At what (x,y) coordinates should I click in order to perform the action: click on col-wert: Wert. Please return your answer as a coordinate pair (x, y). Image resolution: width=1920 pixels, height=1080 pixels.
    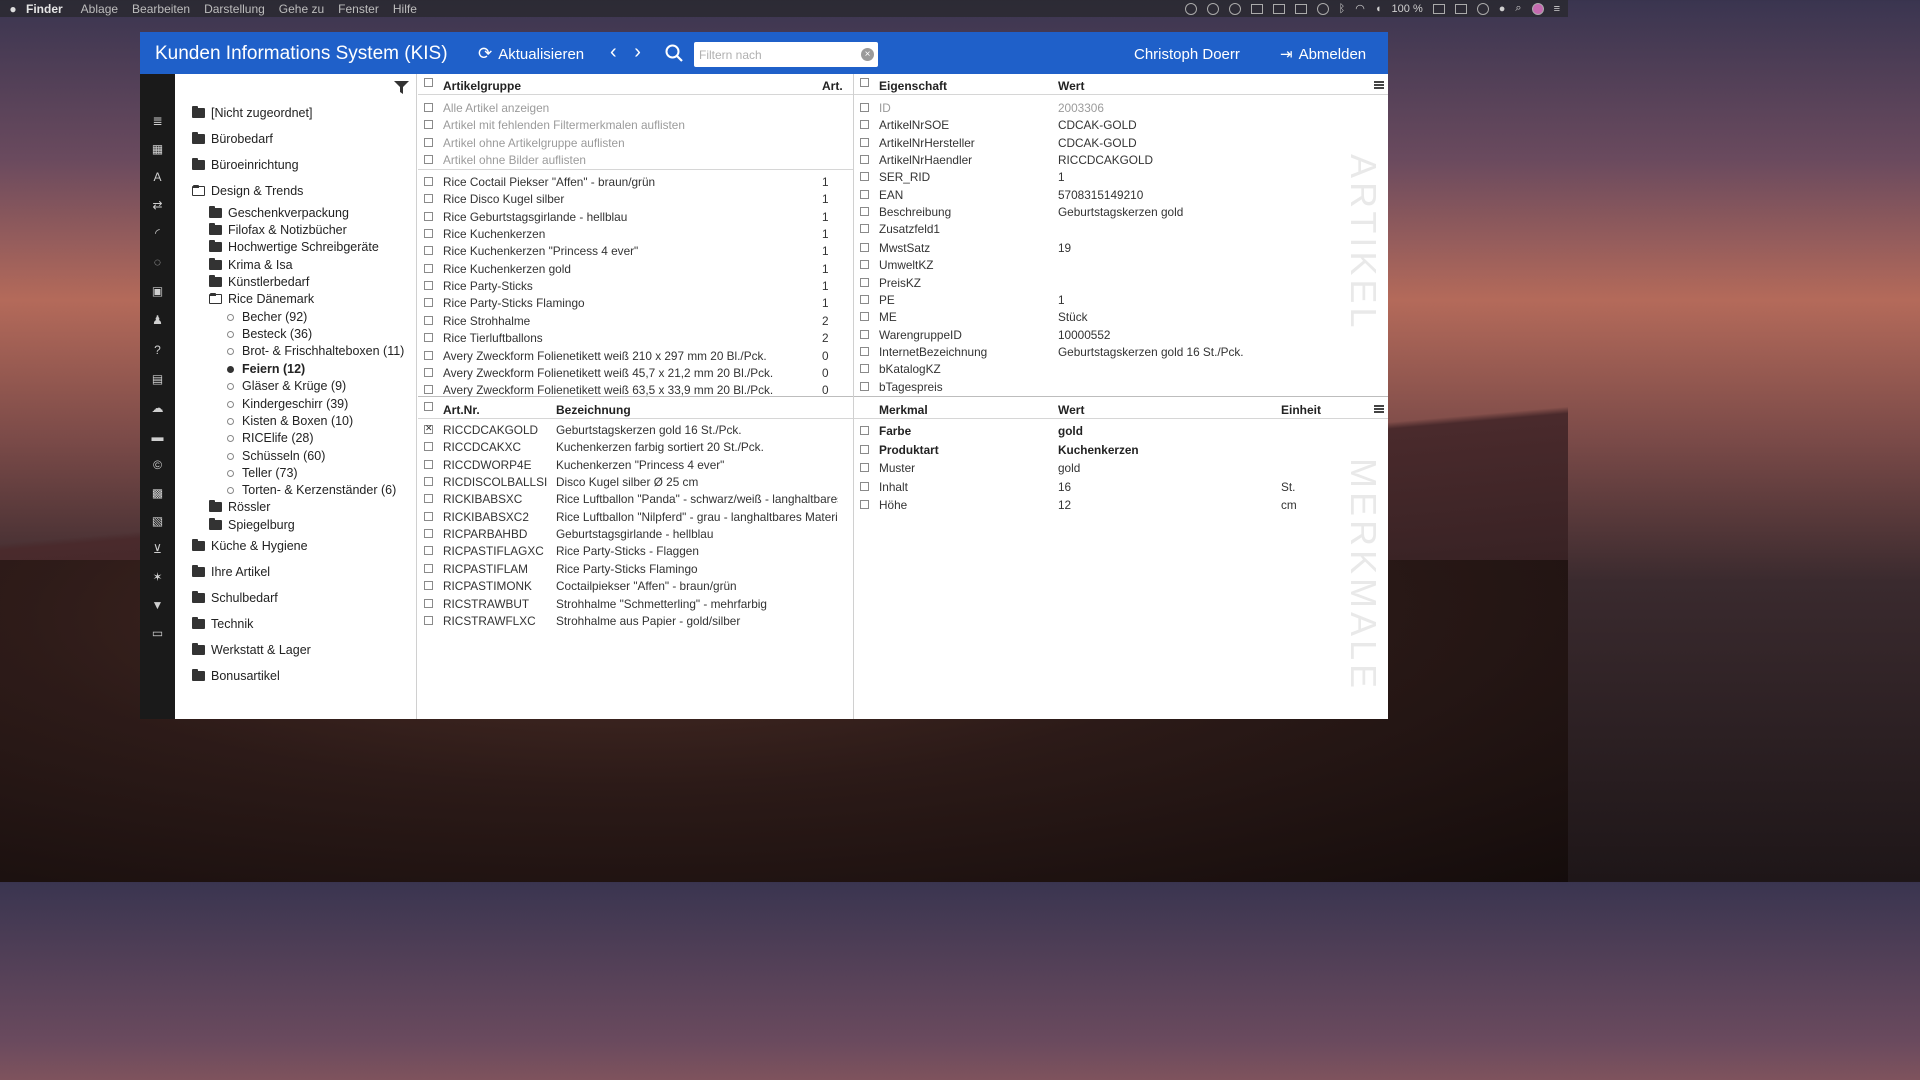
    Looking at the image, I should click on (1071, 86).